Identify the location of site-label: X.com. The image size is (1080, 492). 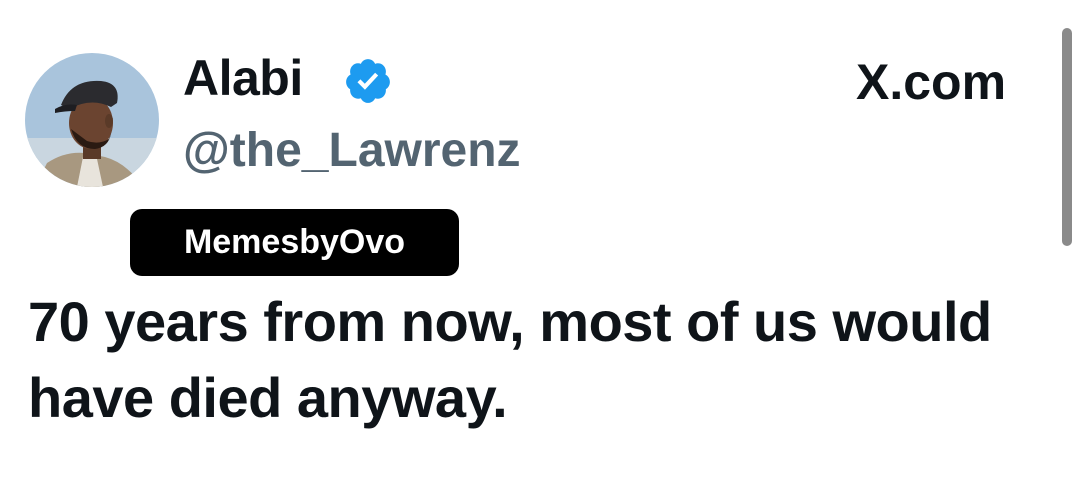
(931, 82).